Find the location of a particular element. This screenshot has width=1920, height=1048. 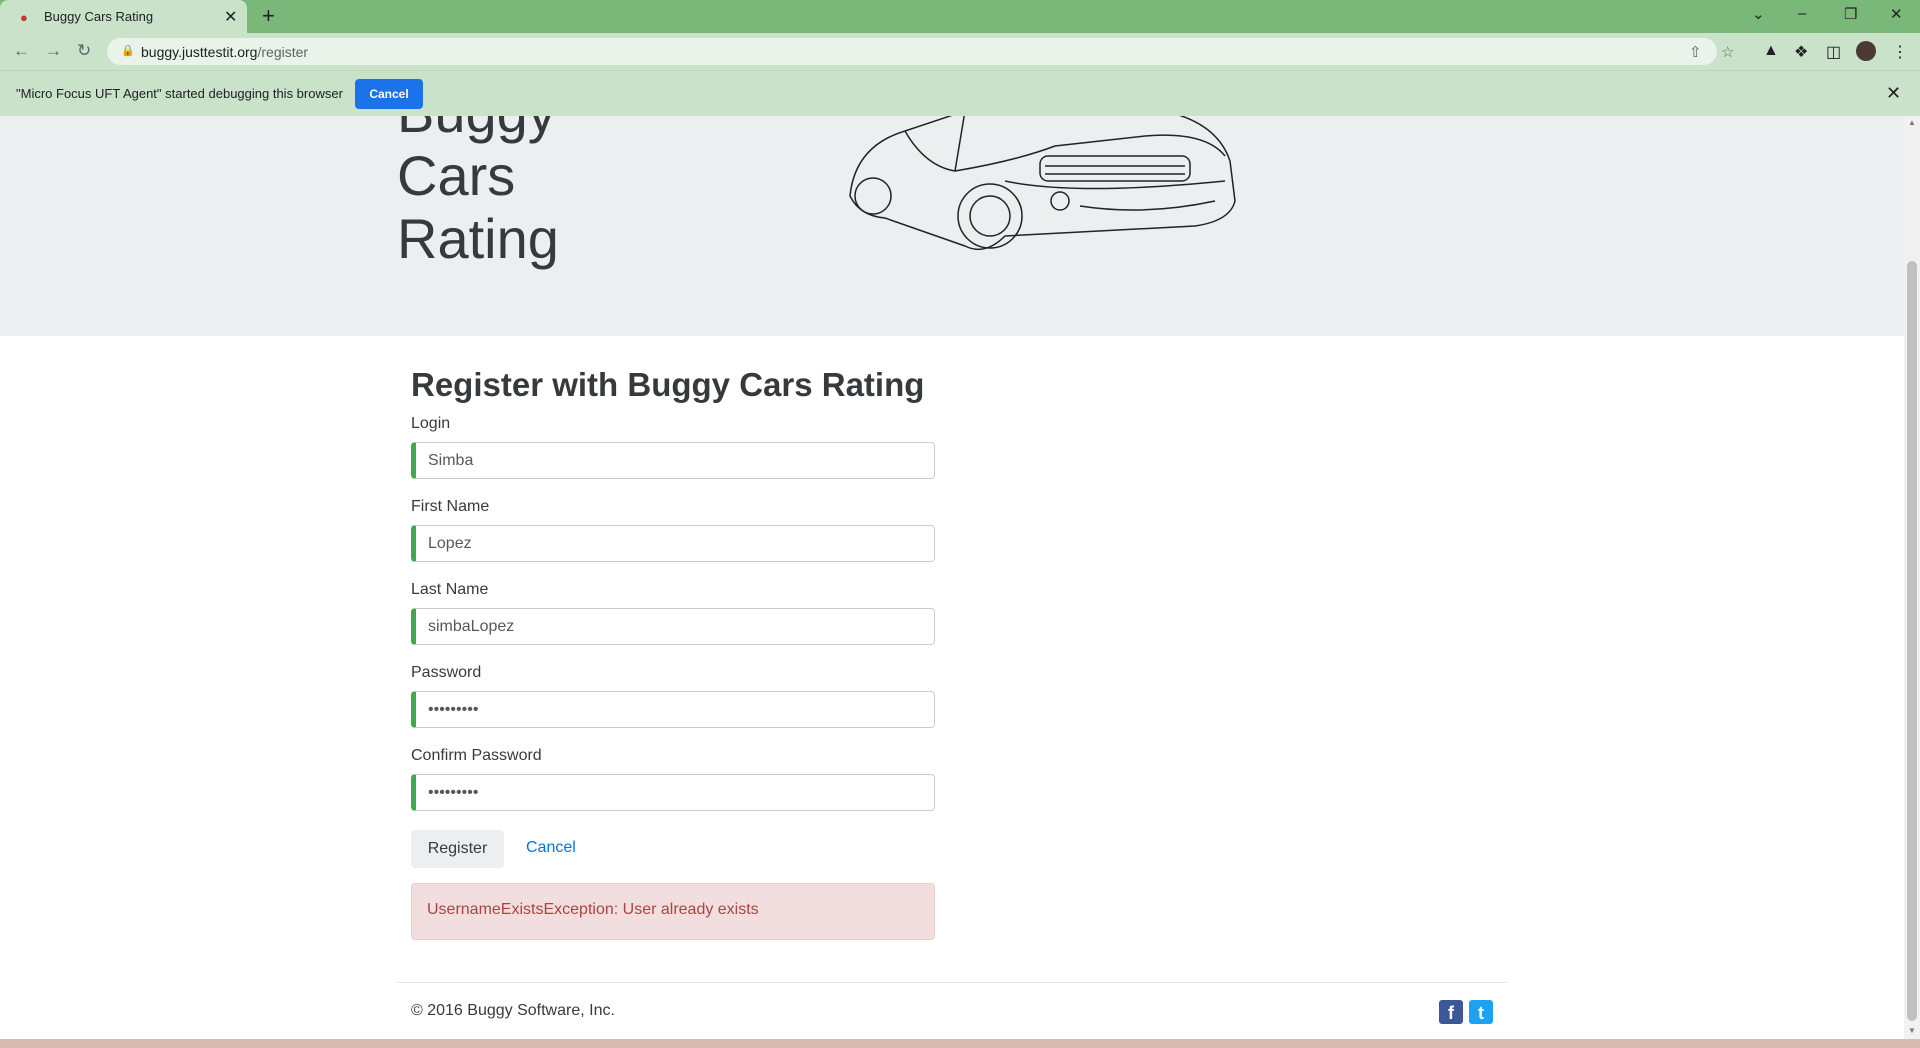

tab-strip: ● Buggy Cars Rating ✕ + ⌄ – ❐ ✕ is located at coordinates (960, 16).